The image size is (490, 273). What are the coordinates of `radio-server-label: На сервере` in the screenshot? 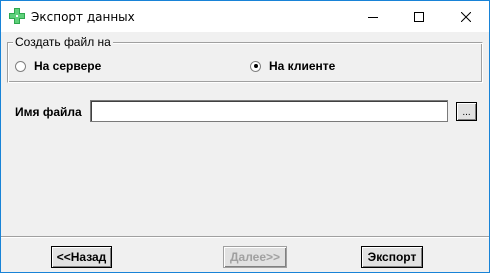 It's located at (68, 66).